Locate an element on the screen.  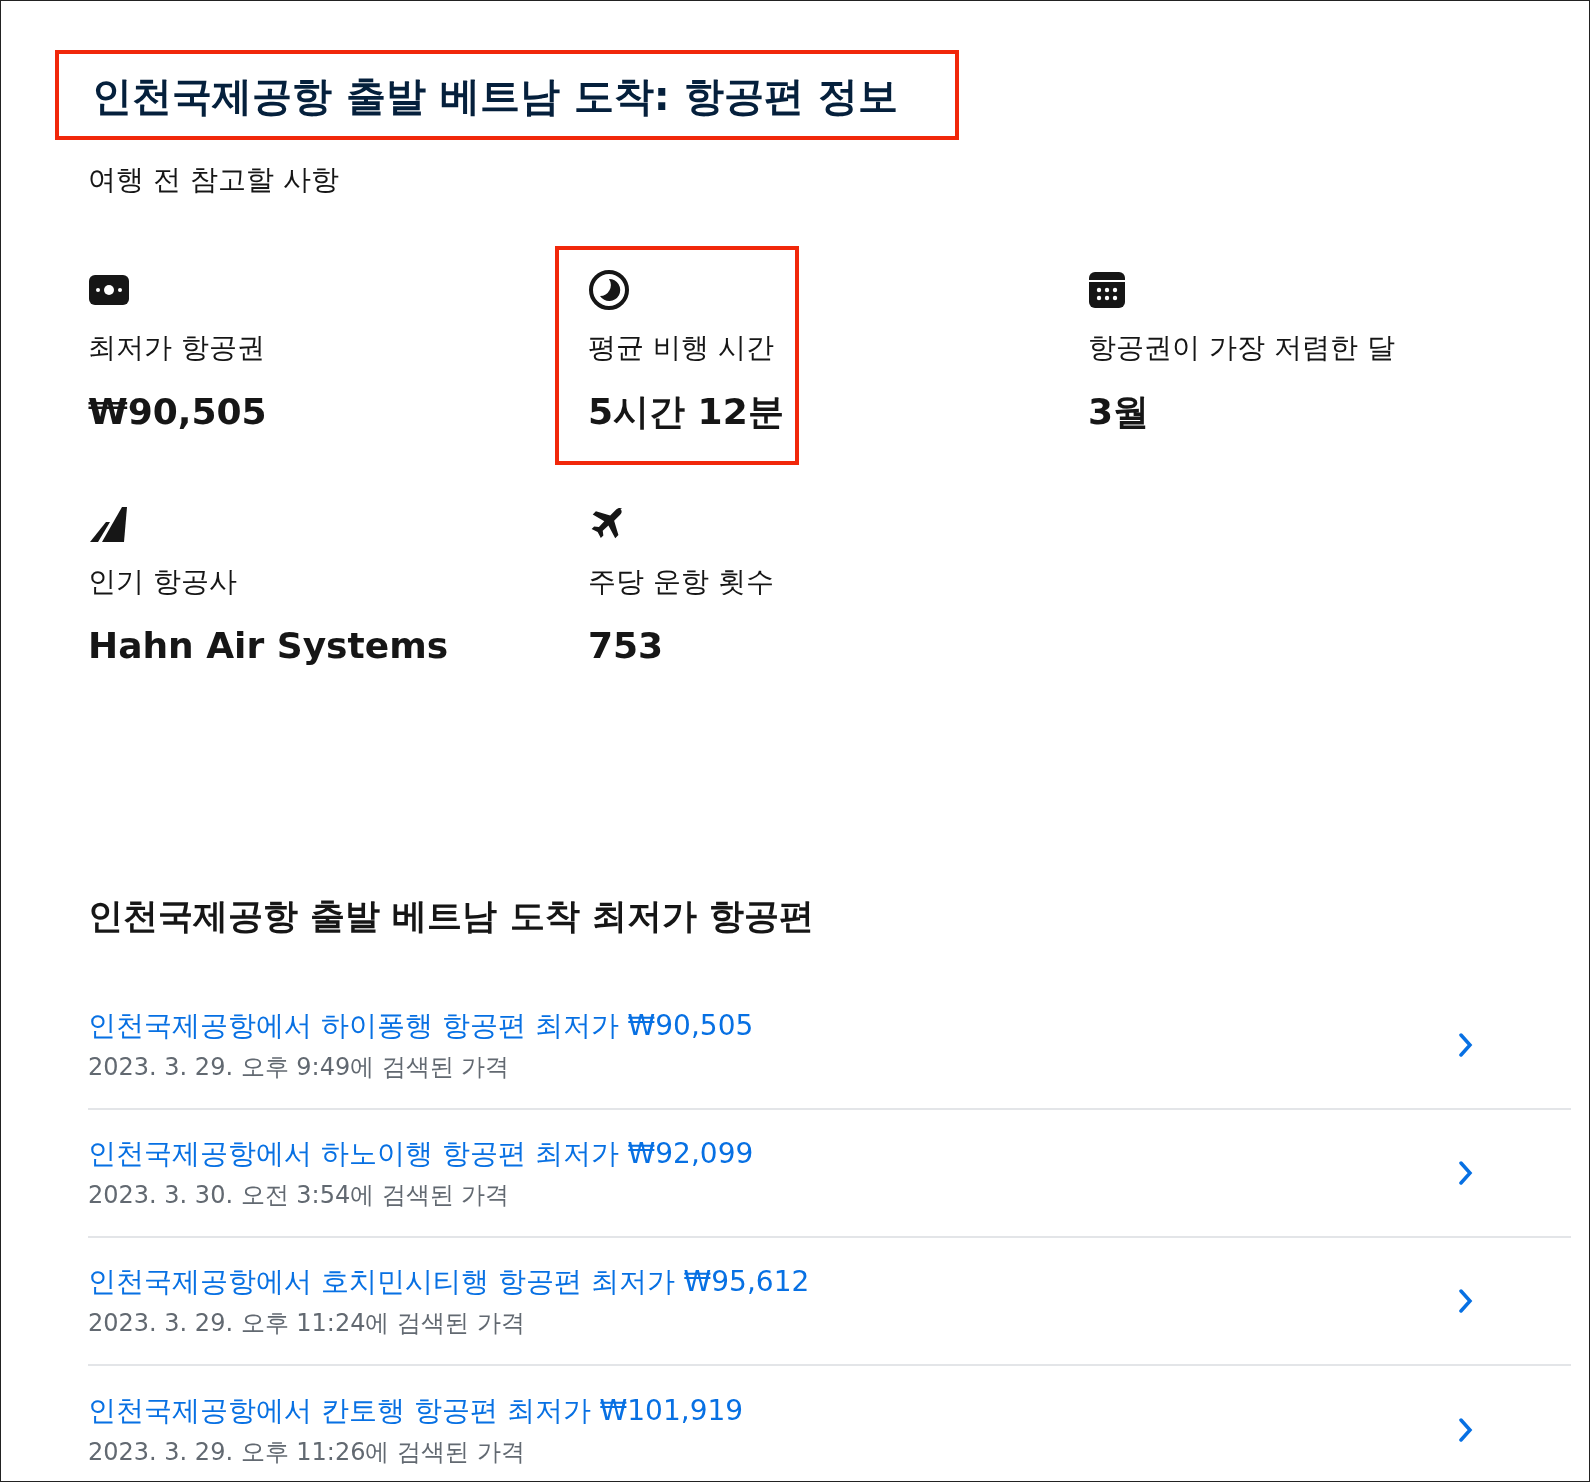
stat-value: 5시간 12분 is located at coordinates (686, 412).